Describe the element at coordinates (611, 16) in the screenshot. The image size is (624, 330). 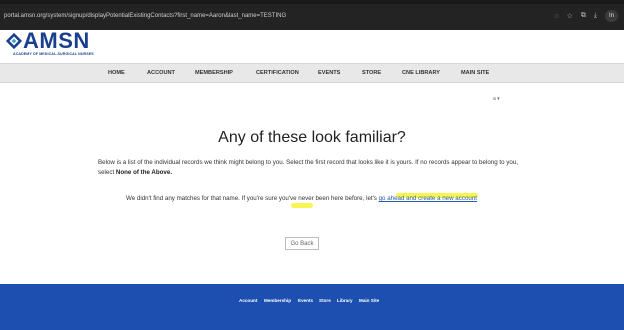
I see `profile-button: In` at that location.